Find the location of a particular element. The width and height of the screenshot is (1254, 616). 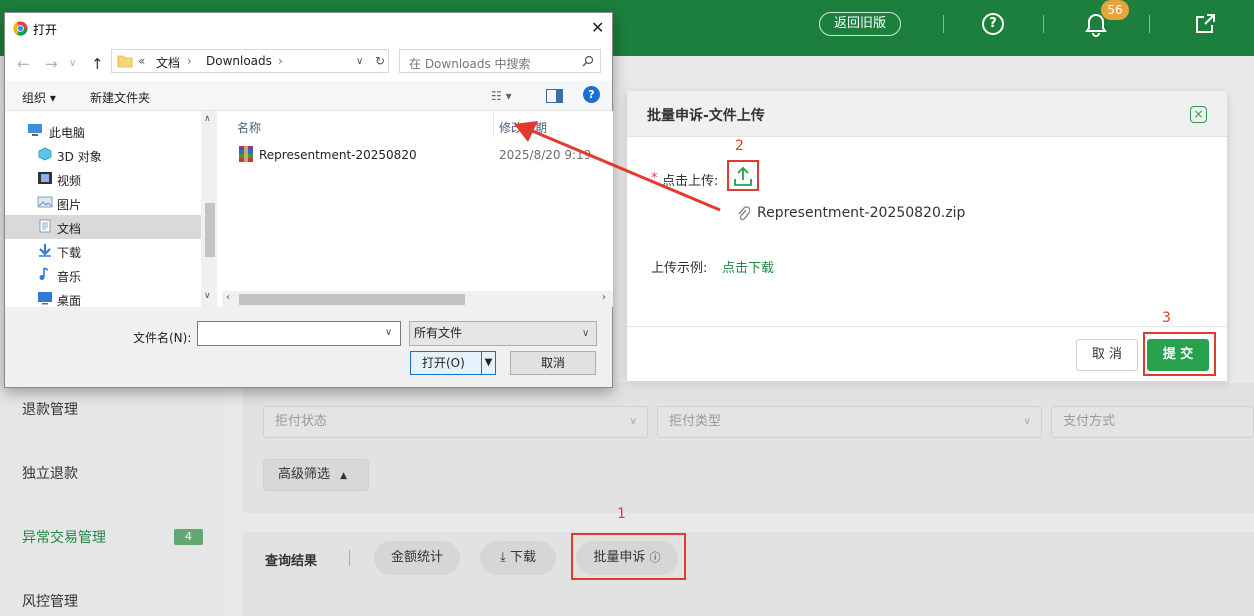

tree-item-label: 下载 is located at coordinates (69, 253).